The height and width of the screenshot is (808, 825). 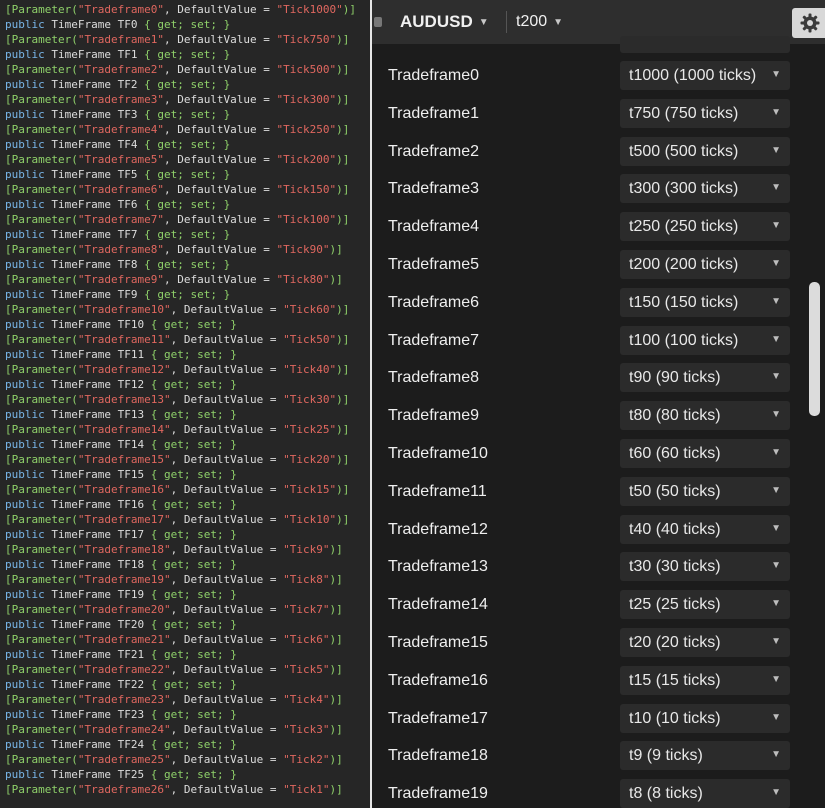 I want to click on param-value: t100 (100 ticks), so click(x=684, y=340).